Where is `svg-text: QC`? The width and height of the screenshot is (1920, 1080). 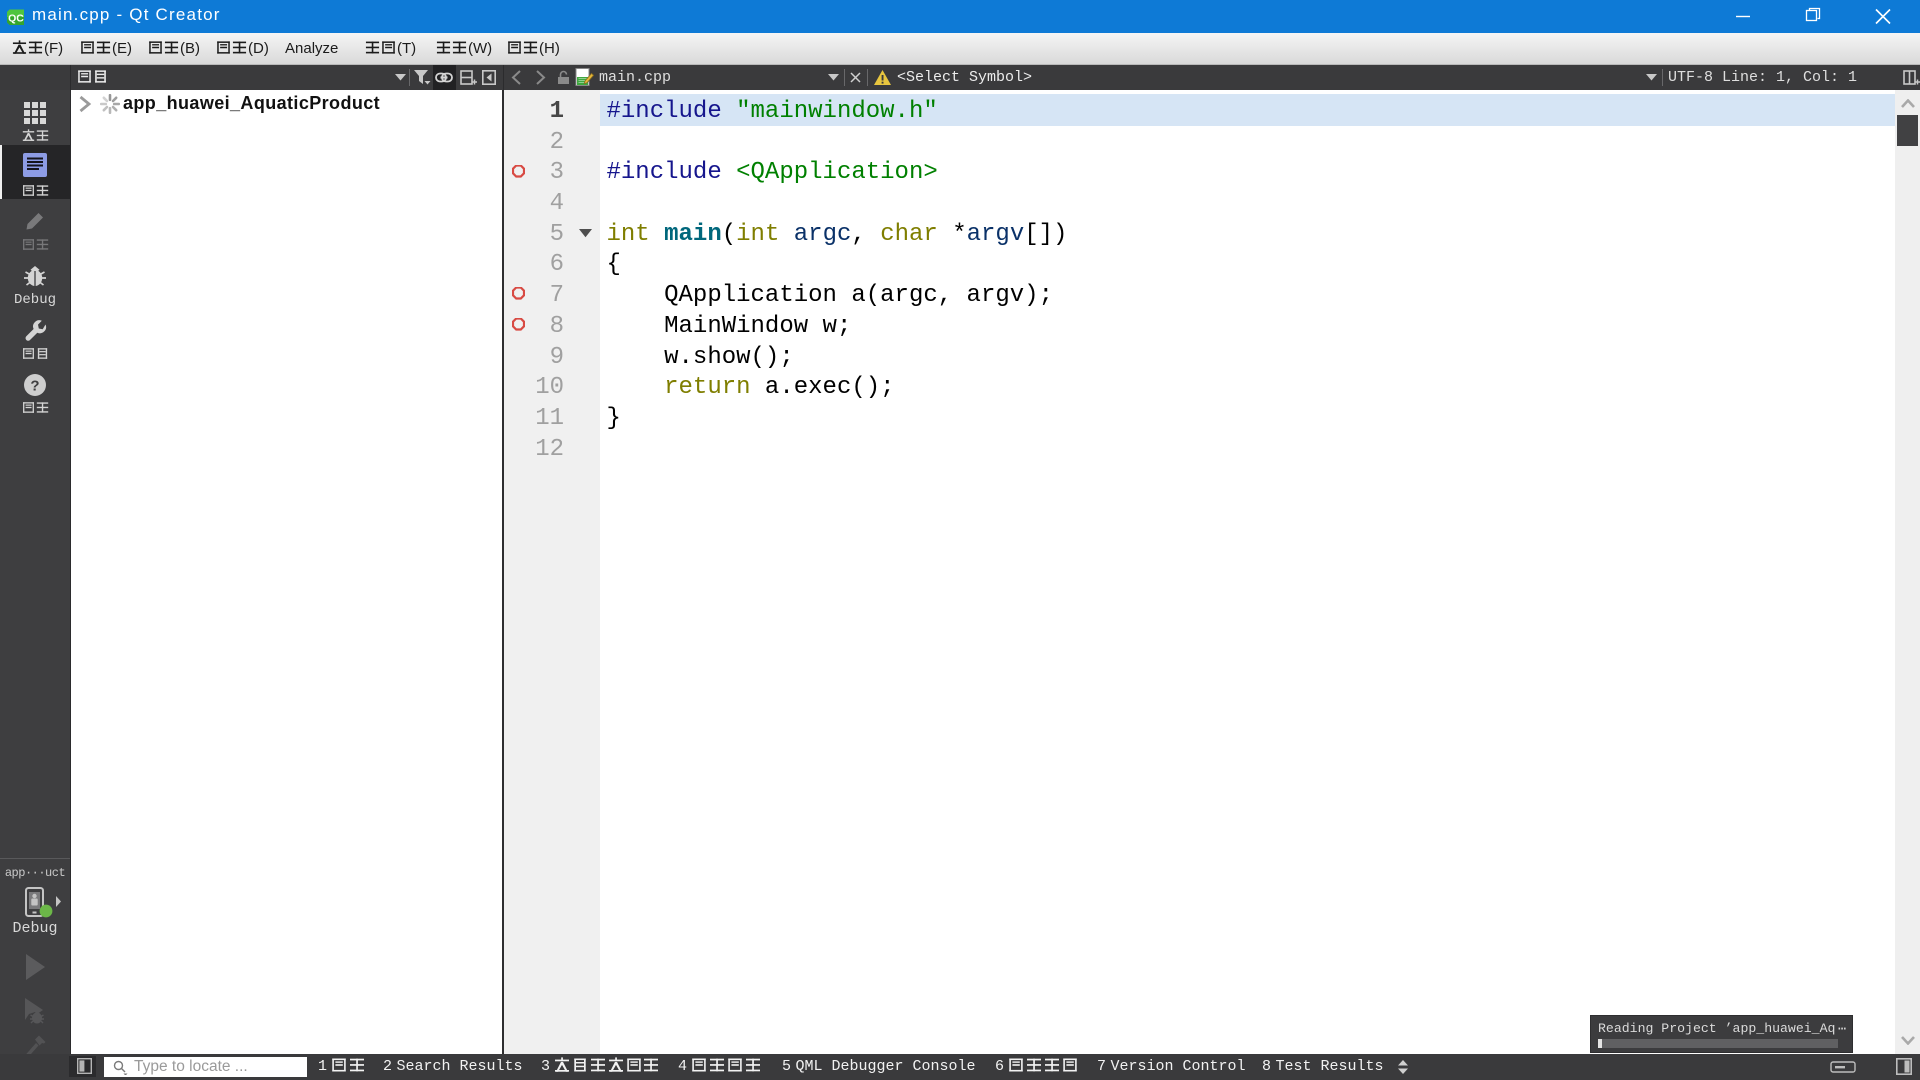
svg-text: QC is located at coordinates (16, 18).